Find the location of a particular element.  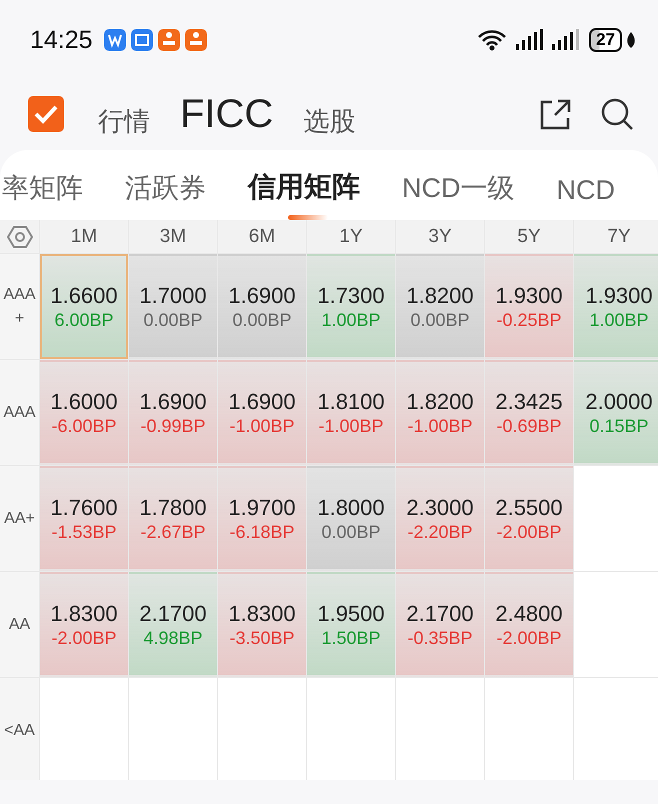

nav-tab: 选股 is located at coordinates (329, 121).